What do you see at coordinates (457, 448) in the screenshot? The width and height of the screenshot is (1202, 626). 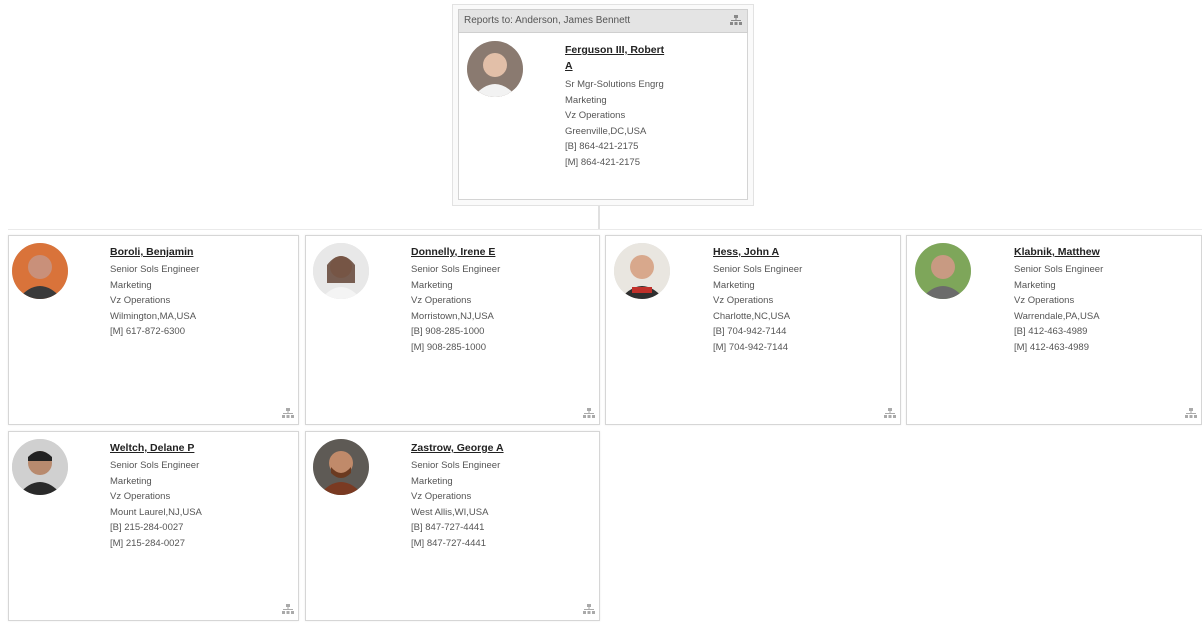 I see `report-name: Zastrow, George A` at bounding box center [457, 448].